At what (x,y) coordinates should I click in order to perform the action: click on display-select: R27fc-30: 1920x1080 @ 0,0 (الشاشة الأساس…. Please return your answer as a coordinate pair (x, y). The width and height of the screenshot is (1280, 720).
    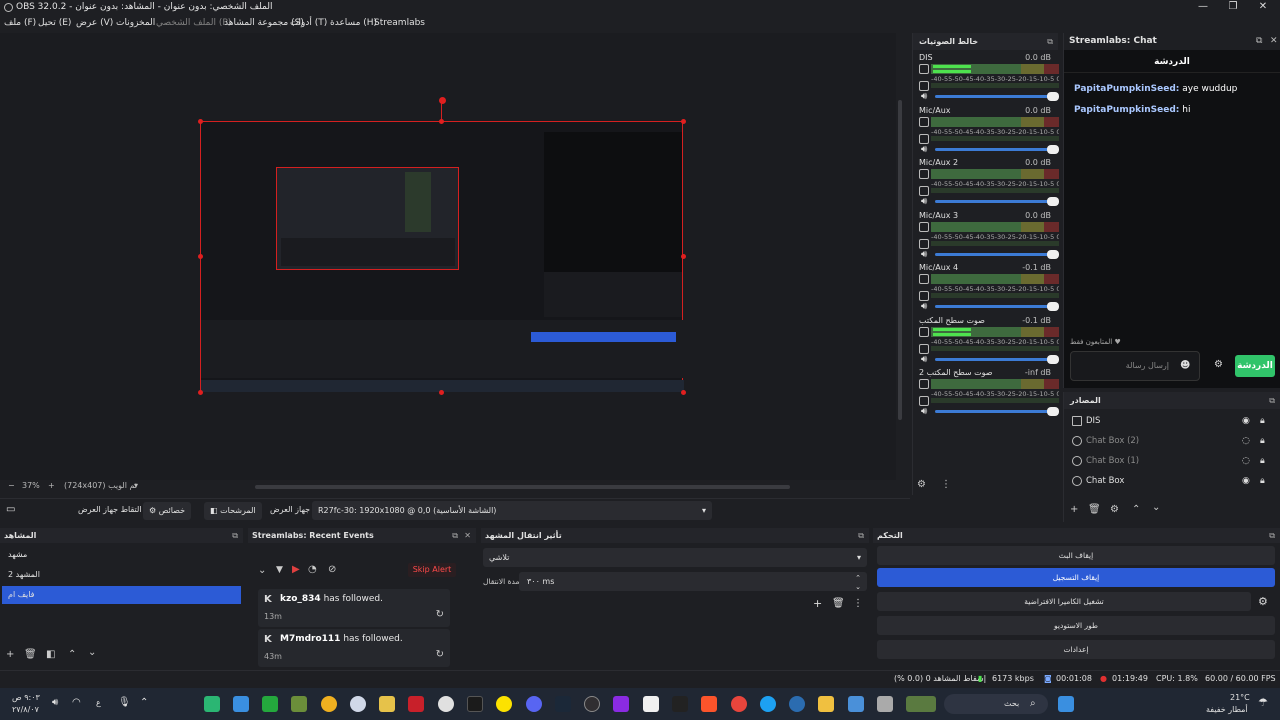
    Looking at the image, I should click on (512, 510).